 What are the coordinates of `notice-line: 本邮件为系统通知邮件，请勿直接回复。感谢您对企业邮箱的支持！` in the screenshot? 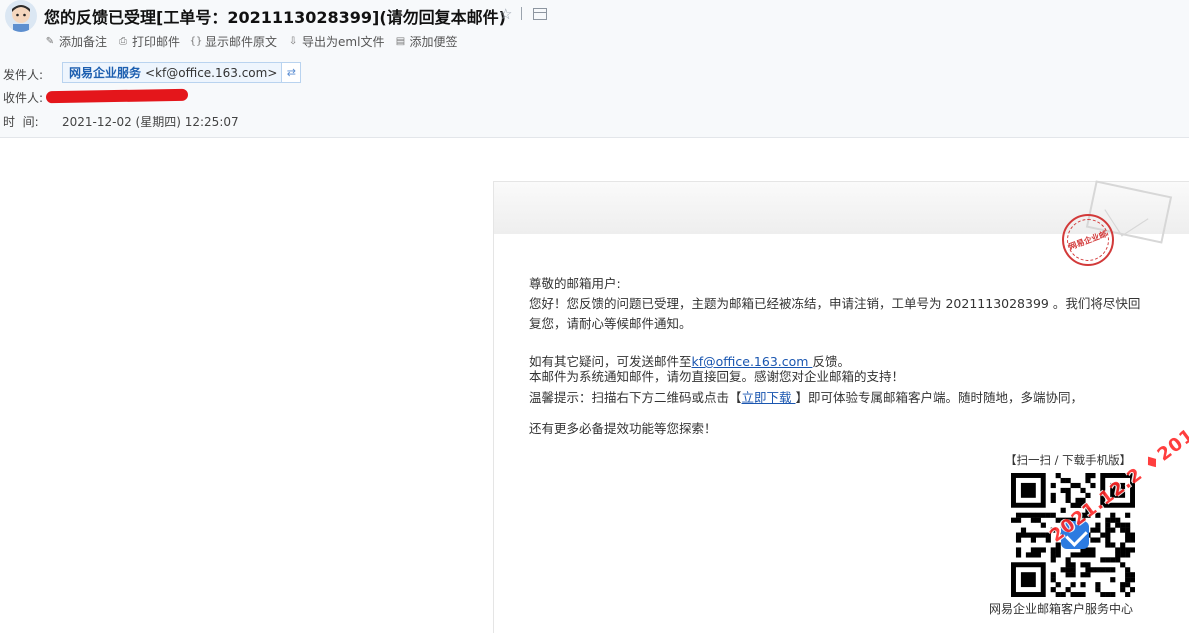 It's located at (717, 376).